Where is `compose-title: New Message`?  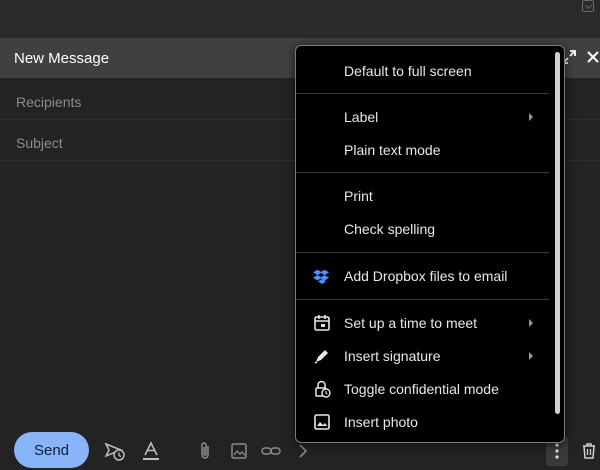 compose-title: New Message is located at coordinates (62, 58).